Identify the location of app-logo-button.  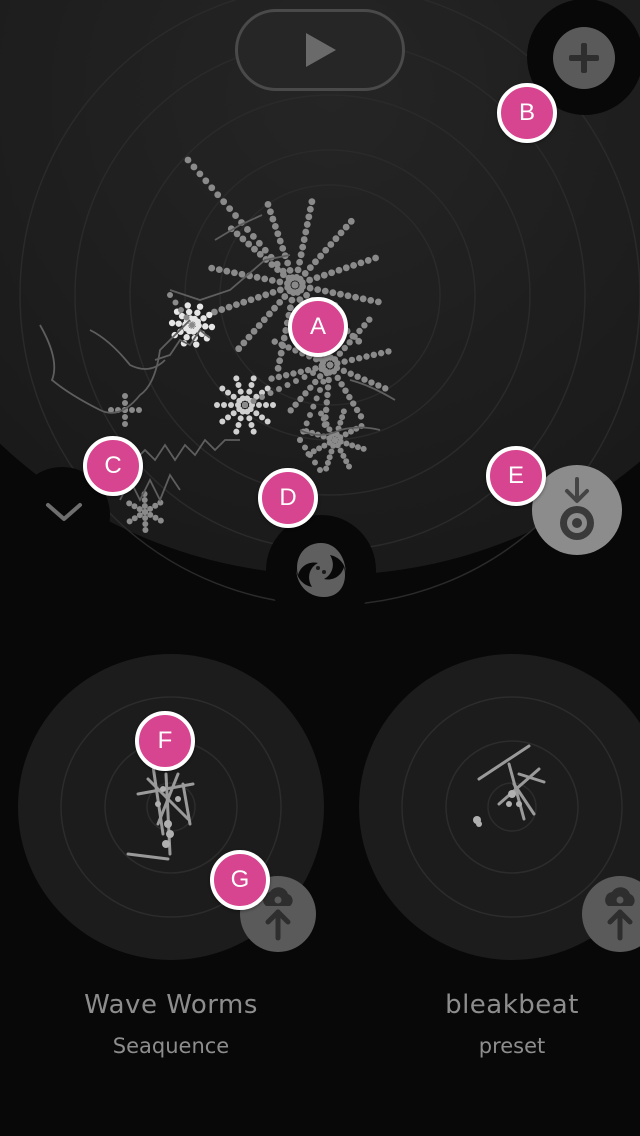
(321, 570).